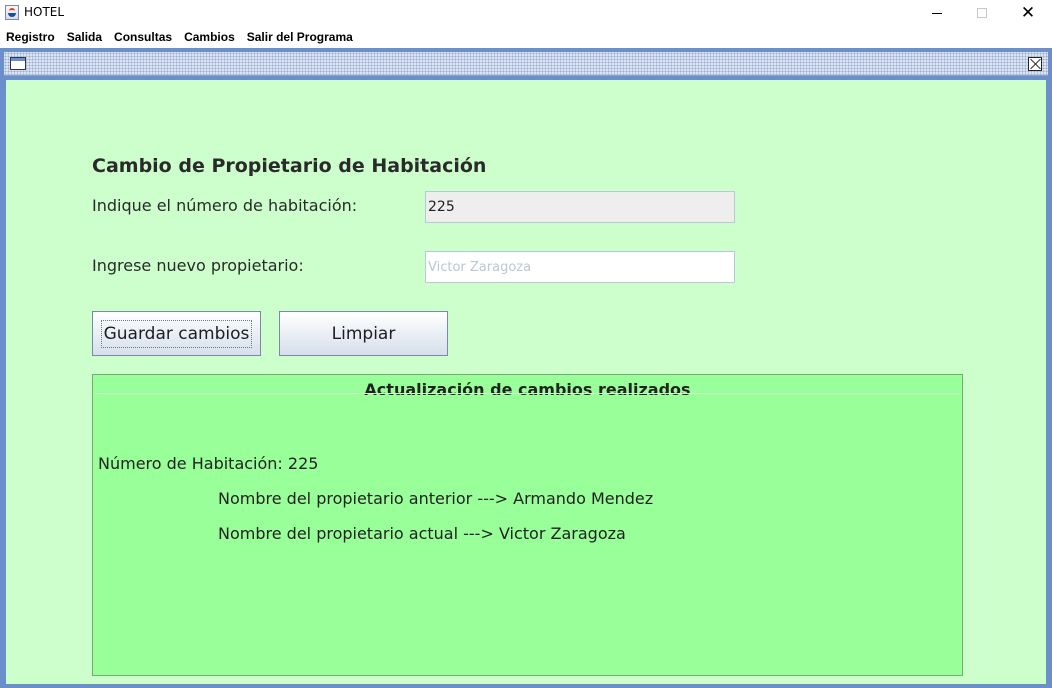  I want to click on panel-divider, so click(527, 393).